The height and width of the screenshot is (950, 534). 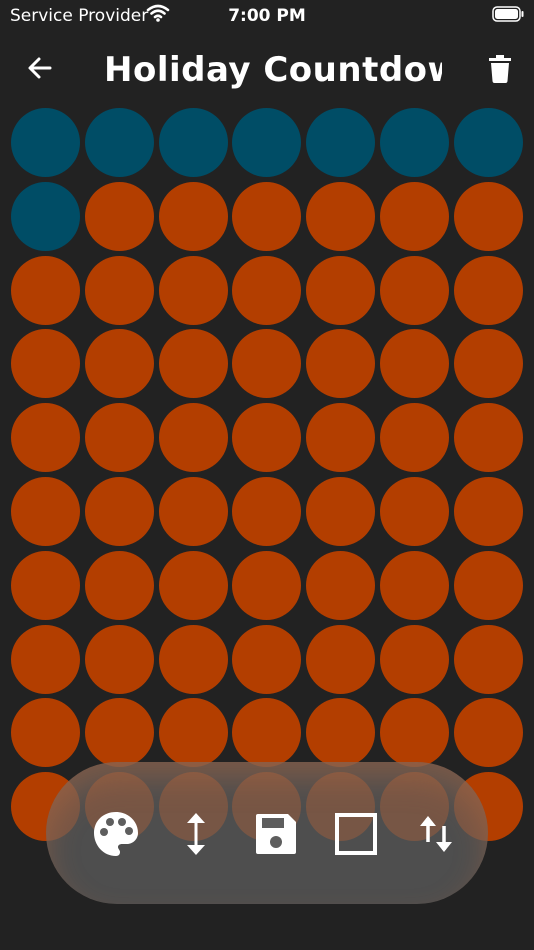 I want to click on vertical-resize-icon, so click(x=196, y=834).